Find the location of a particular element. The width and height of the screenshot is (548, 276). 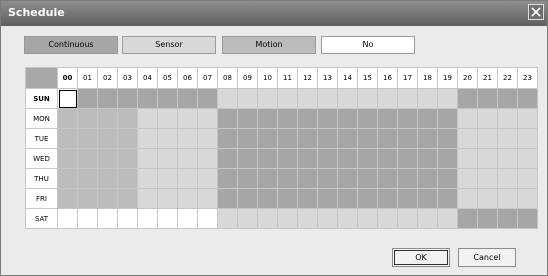

hour-header: 03 is located at coordinates (127, 78).